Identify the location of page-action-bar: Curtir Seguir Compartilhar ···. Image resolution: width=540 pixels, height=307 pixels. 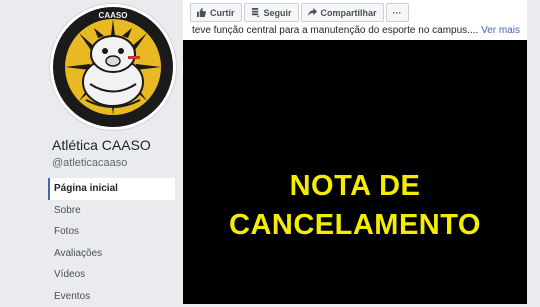
(299, 13).